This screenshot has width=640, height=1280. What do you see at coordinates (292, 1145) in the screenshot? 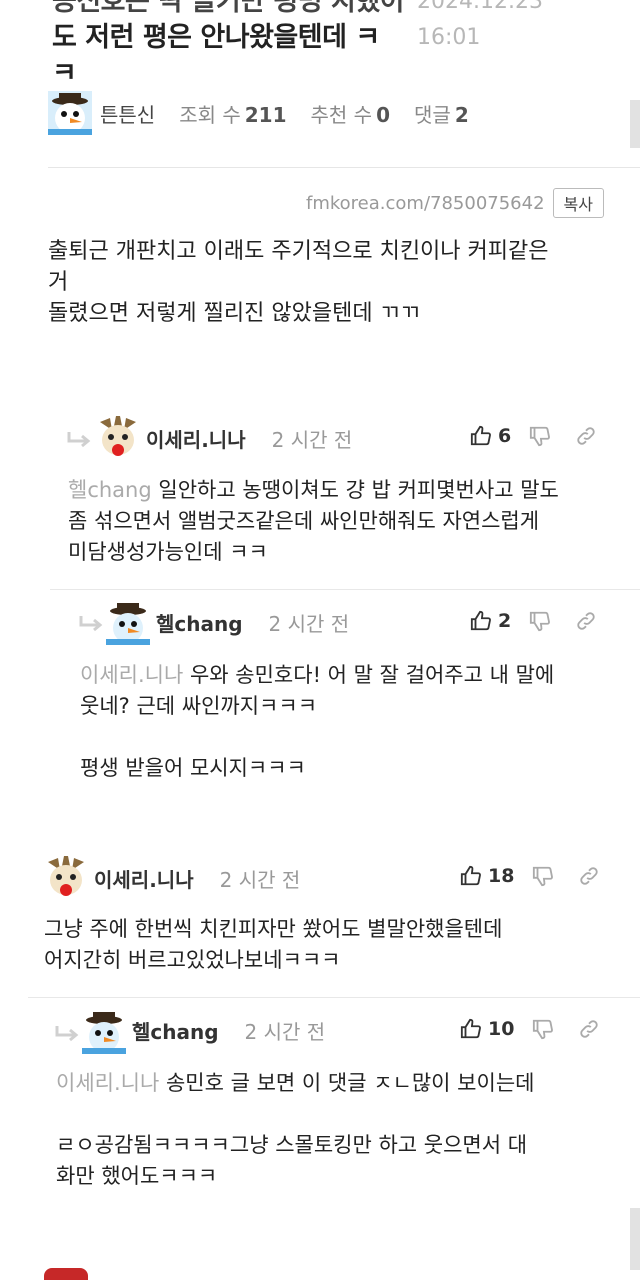
I see `comment-line: ㄹㅇ공감됨ㅋㅋㅋㅋ그냥 스몰토킹만 하고 웃으면서 대` at bounding box center [292, 1145].